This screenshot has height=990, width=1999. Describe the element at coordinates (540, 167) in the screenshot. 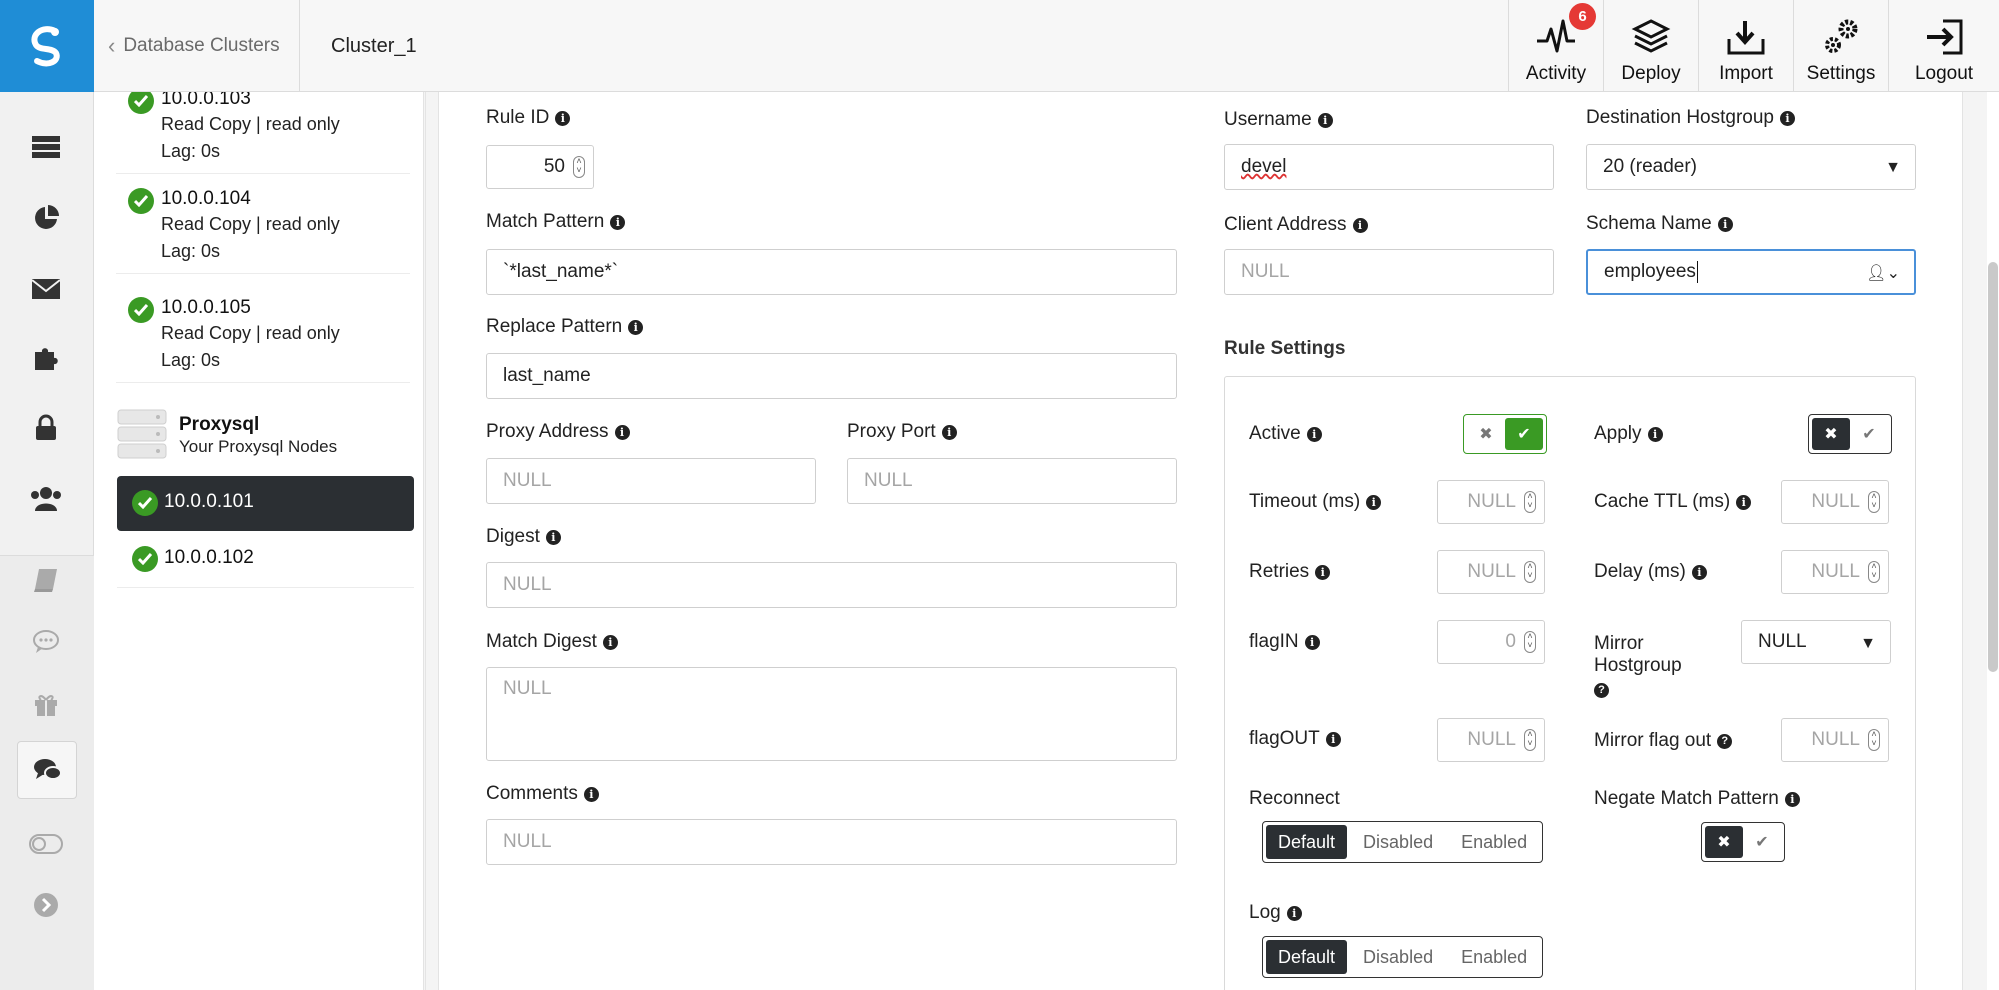

I see `rule-id-stepper: 50 ˄ ˅` at that location.